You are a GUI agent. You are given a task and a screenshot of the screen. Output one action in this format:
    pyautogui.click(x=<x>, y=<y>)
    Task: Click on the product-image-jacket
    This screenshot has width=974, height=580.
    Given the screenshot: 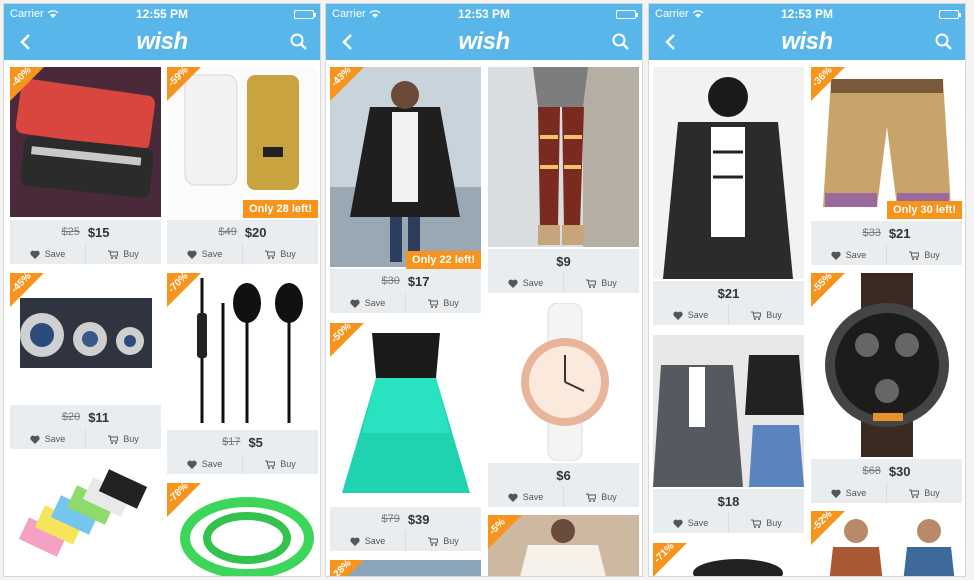 What is the action you would take?
    pyautogui.click(x=728, y=173)
    